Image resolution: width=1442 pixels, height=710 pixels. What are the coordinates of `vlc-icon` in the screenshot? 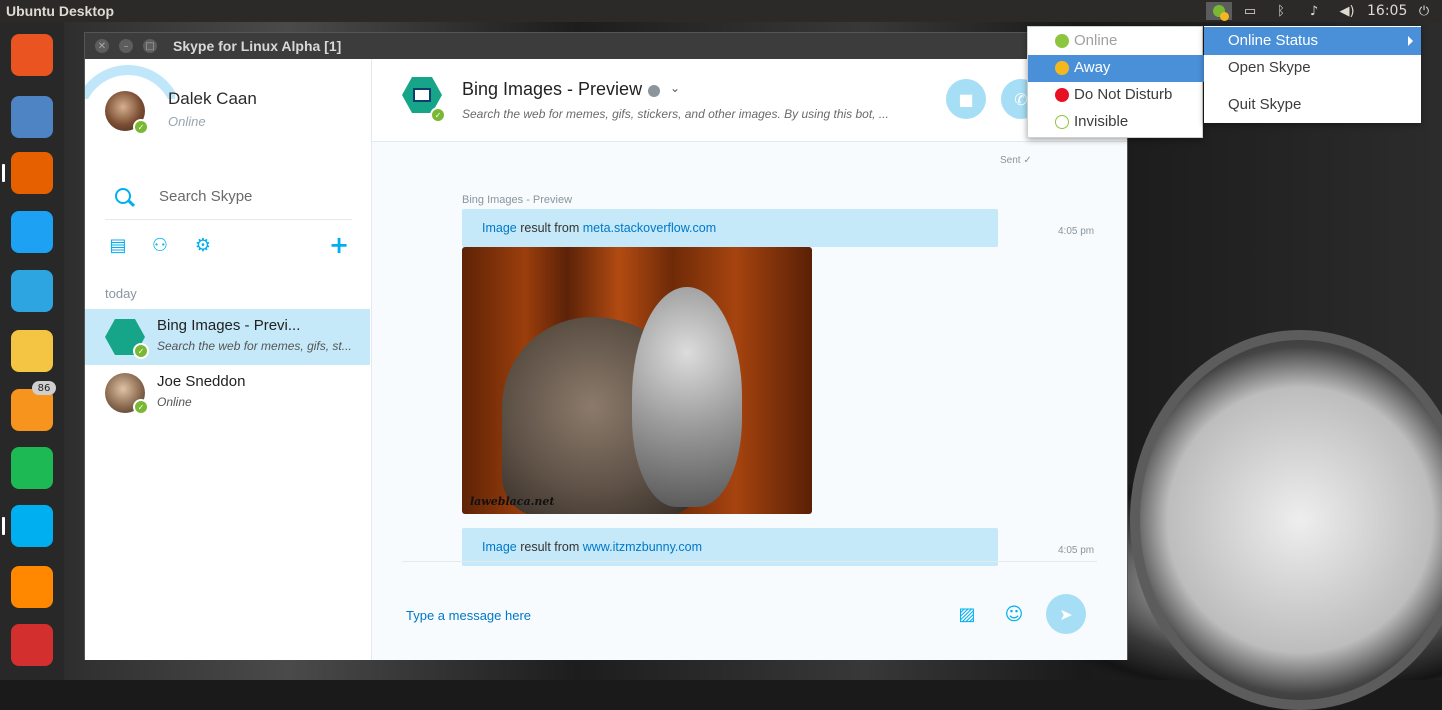 It's located at (32, 587).